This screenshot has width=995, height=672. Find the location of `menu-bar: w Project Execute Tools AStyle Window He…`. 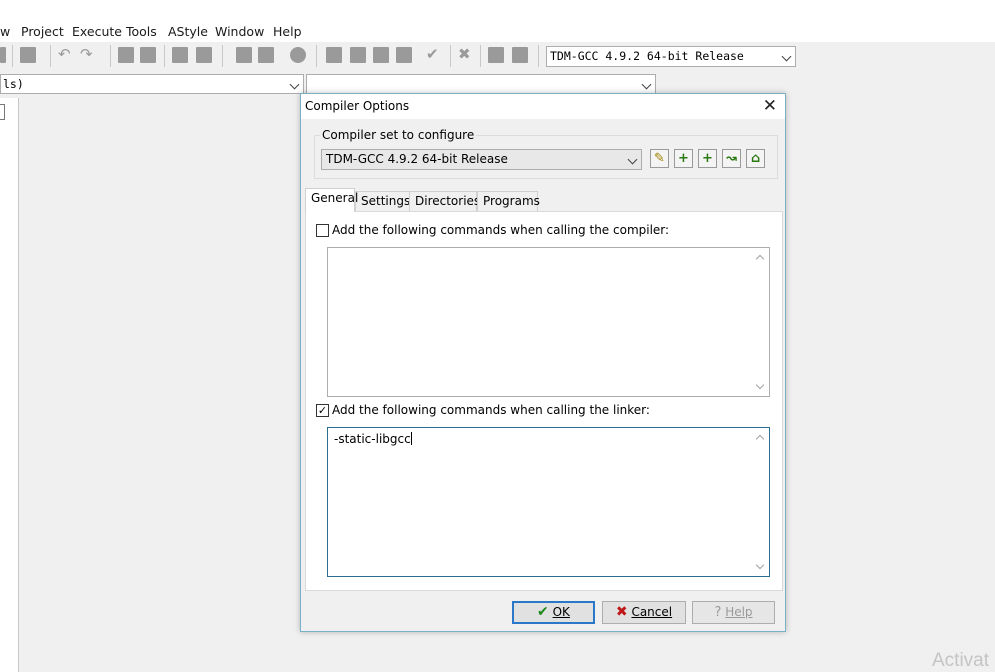

menu-bar: w Project Execute Tools AStyle Window He… is located at coordinates (497, 21).